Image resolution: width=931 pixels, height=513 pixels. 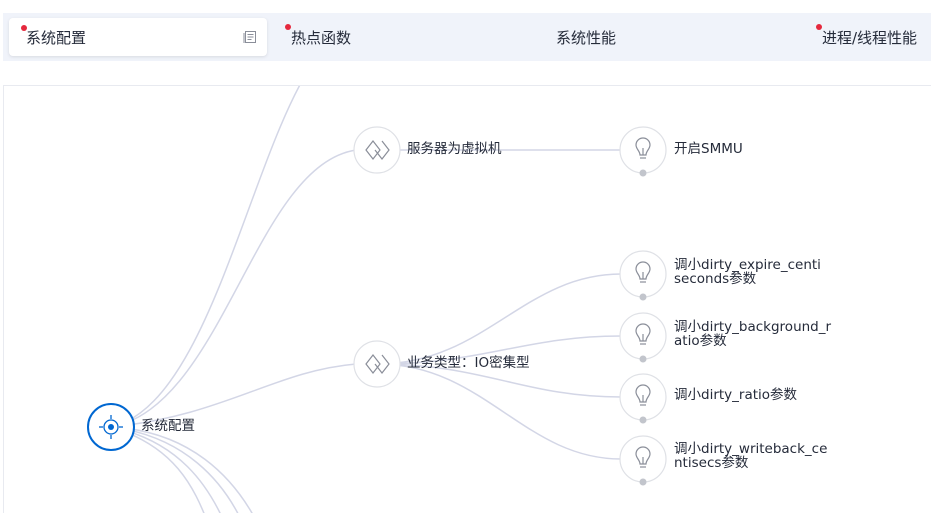 What do you see at coordinates (711, 463) in the screenshot?
I see `suggestion-label-line: ntisecs参数` at bounding box center [711, 463].